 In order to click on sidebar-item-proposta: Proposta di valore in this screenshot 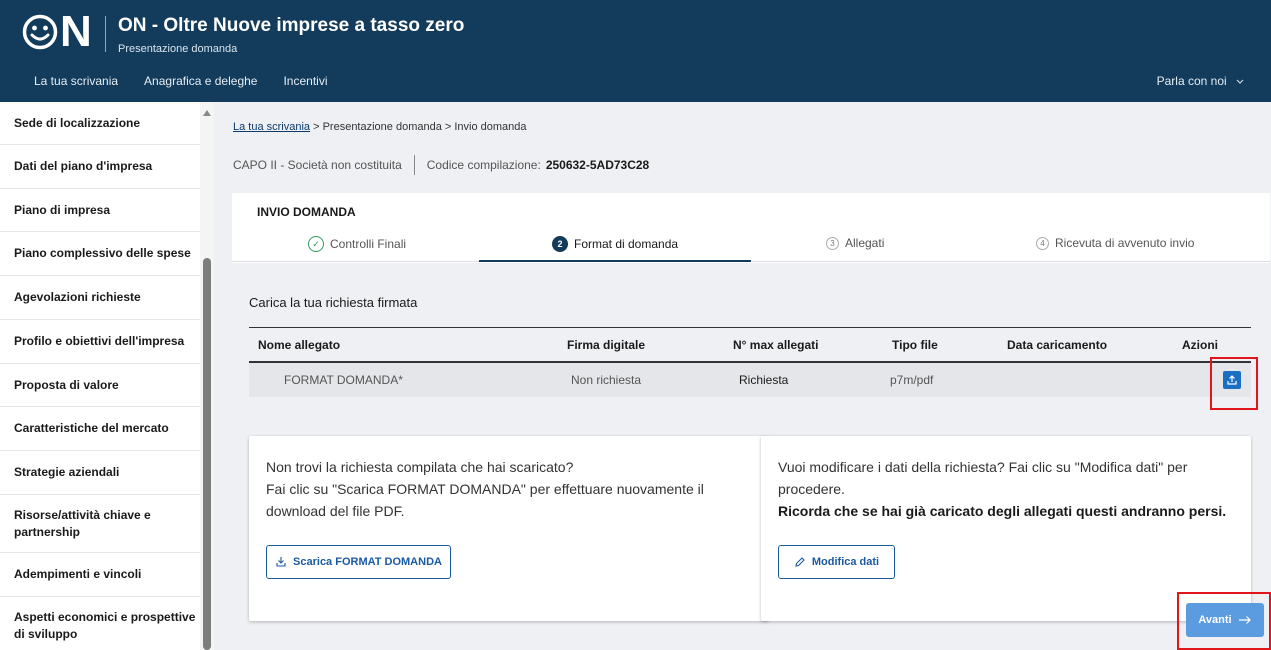, I will do `click(100, 385)`.